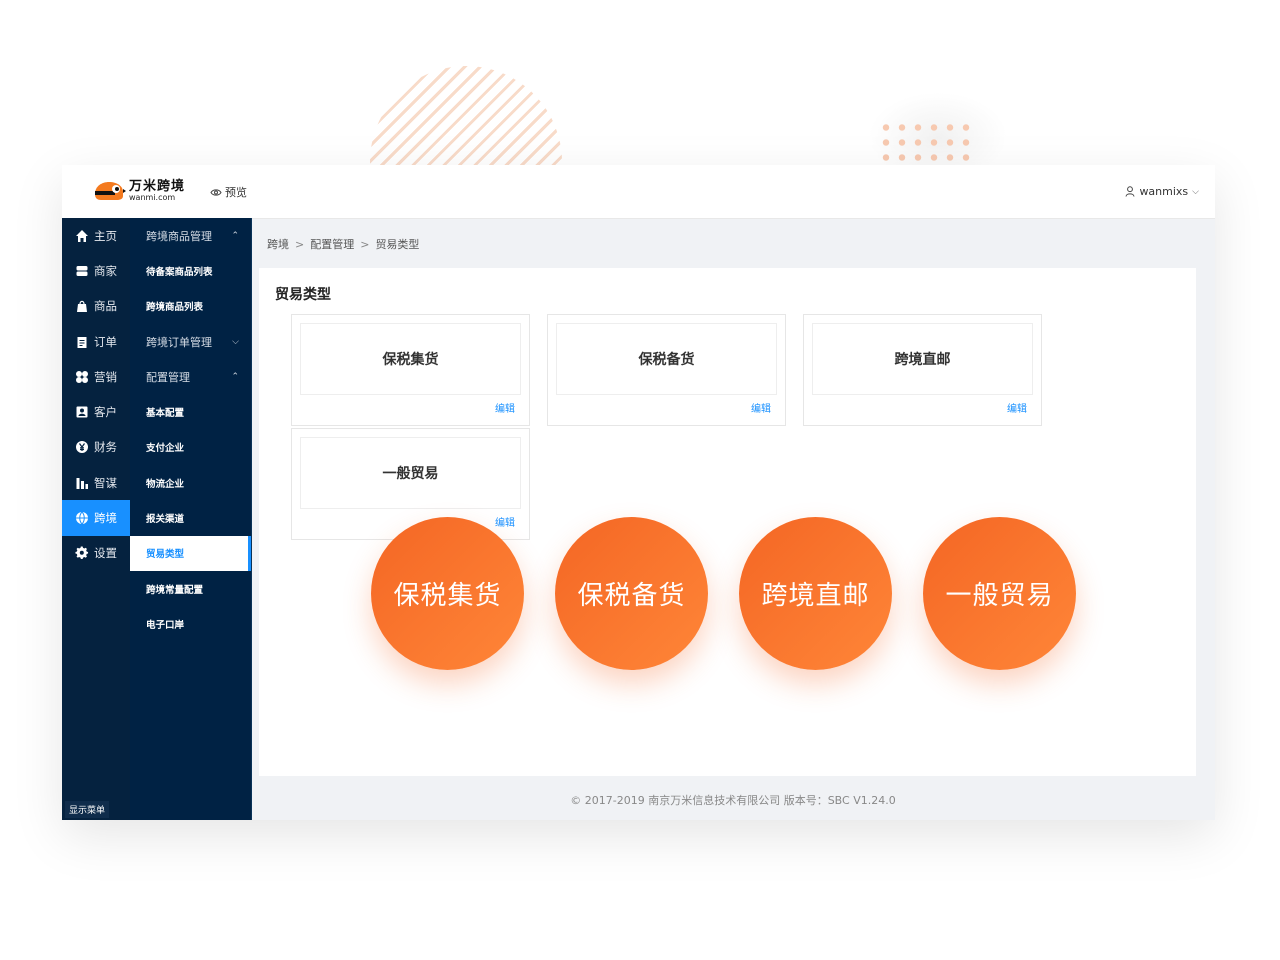 The height and width of the screenshot is (960, 1280). I want to click on breadcrumb: 跨境 > 配置管理 > 贸易类型, so click(343, 244).